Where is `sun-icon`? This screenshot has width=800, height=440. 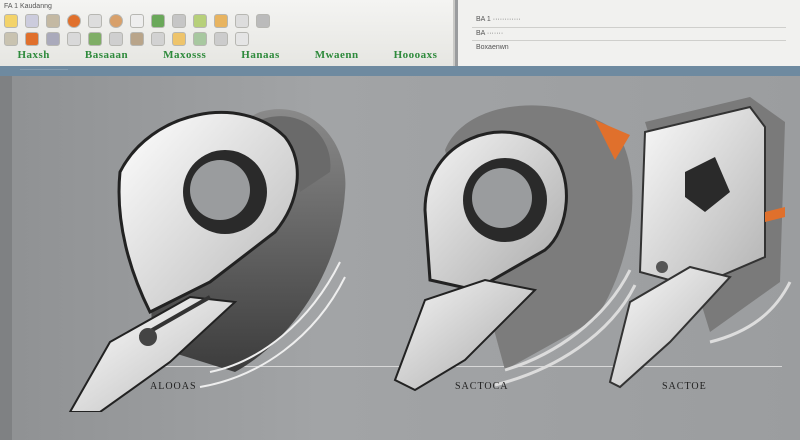 sun-icon is located at coordinates (11, 21).